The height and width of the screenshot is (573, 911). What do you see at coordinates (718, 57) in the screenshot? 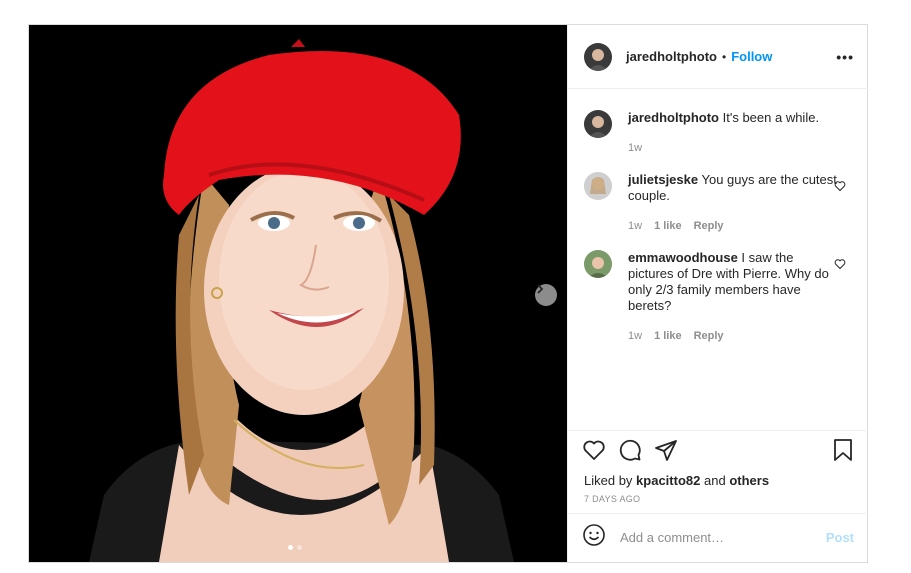
I see `post-header: jaredholtphoto • Follow •••` at bounding box center [718, 57].